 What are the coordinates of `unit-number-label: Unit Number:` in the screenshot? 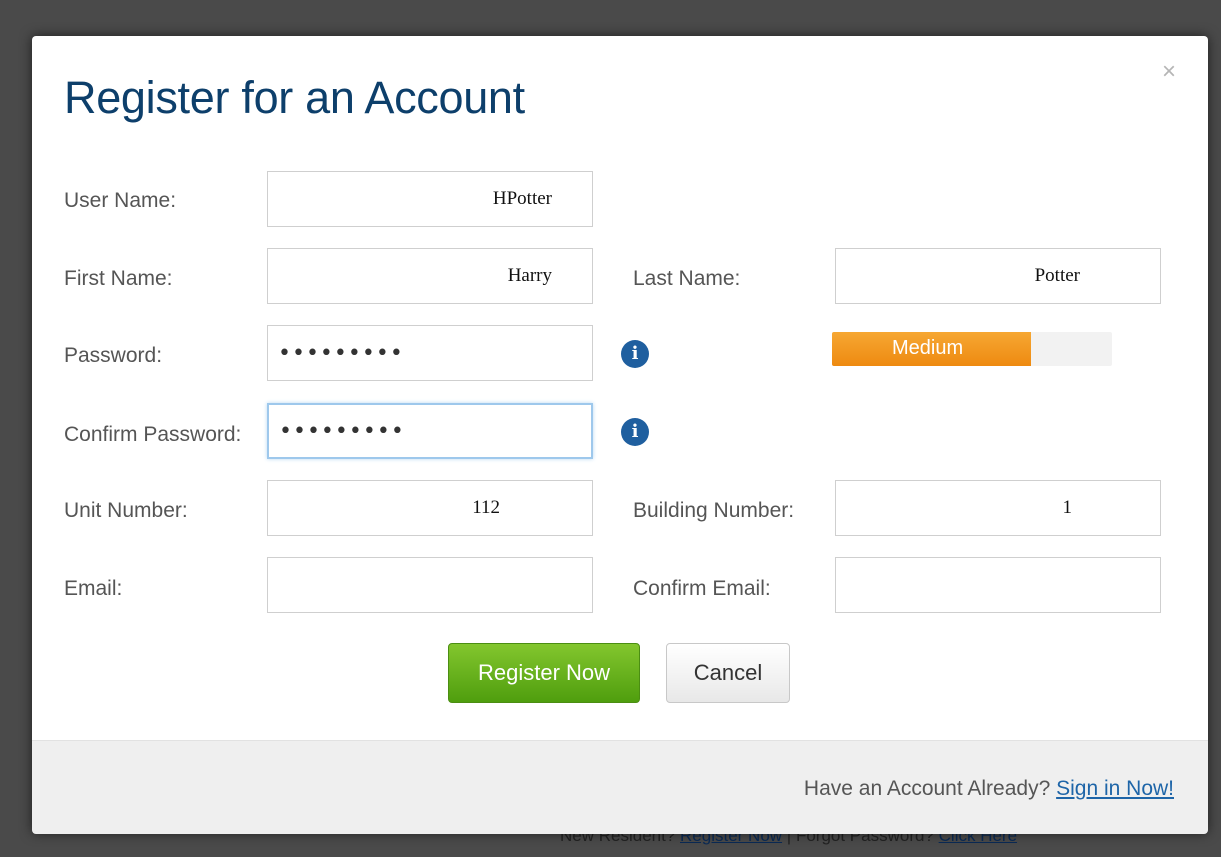 It's located at (126, 510).